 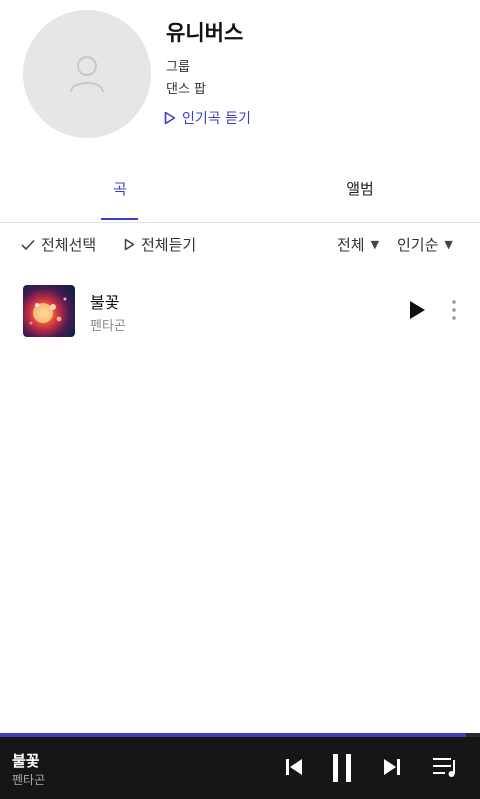 What do you see at coordinates (418, 245) in the screenshot?
I see `sort-label: 인기순` at bounding box center [418, 245].